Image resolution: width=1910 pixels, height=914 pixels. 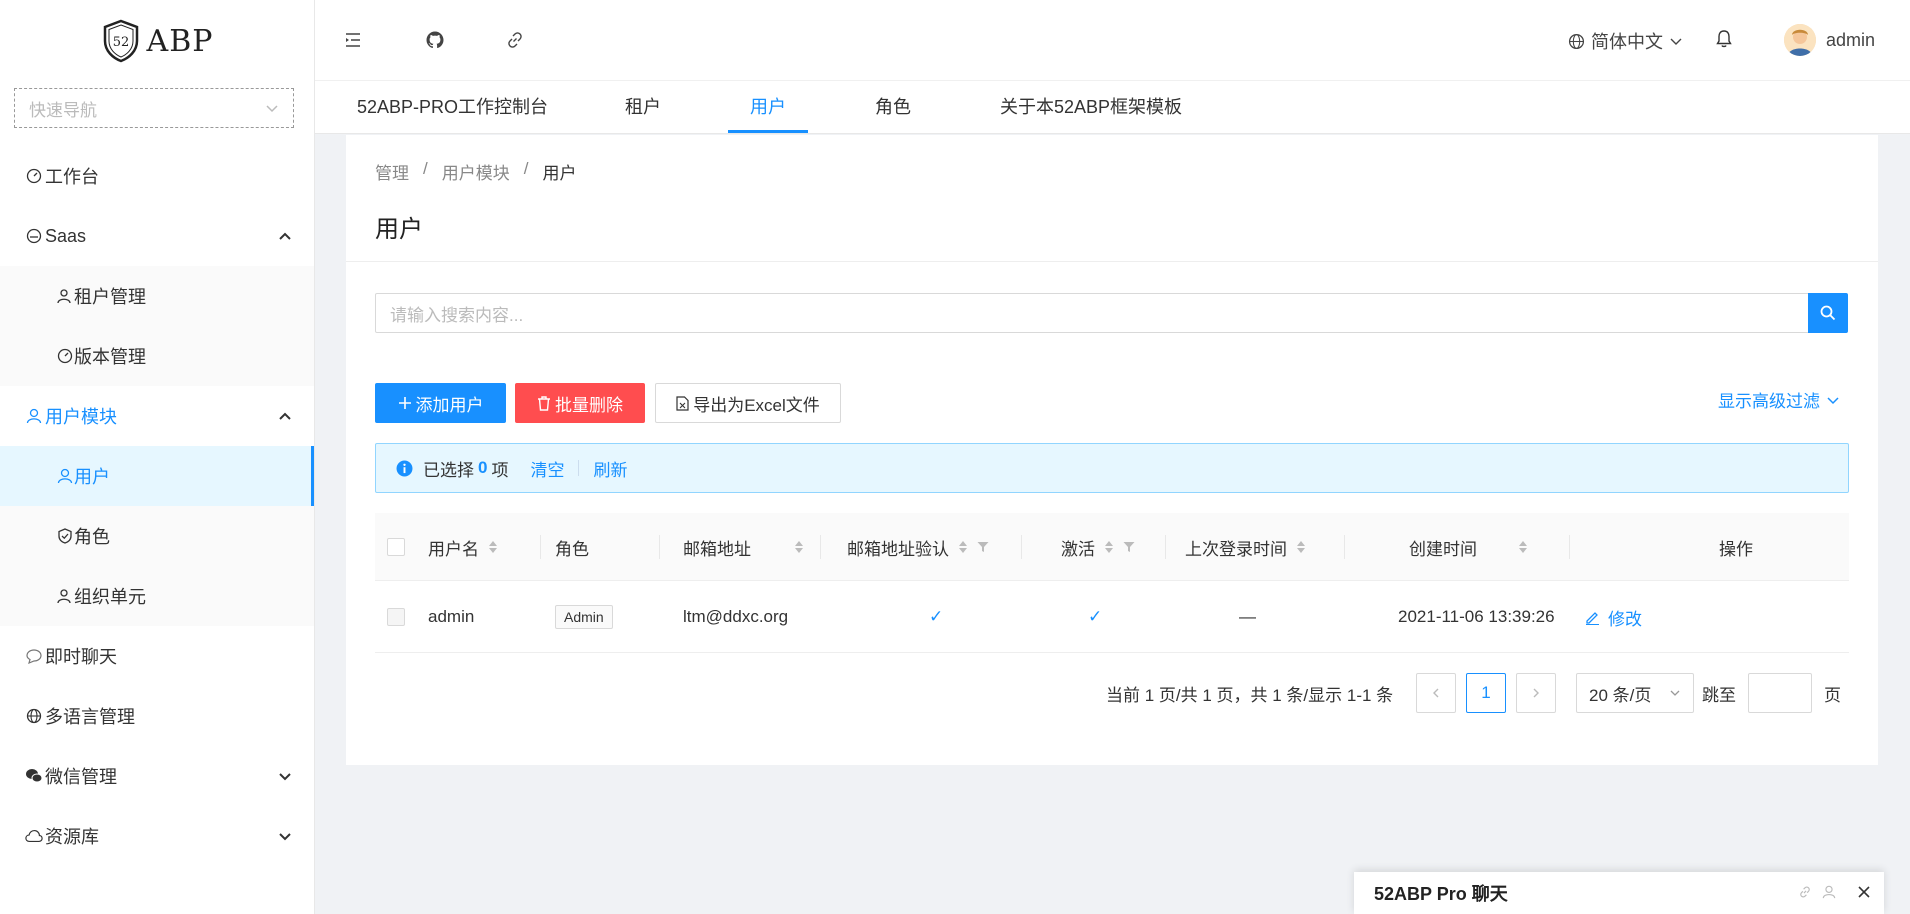 I want to click on column-header-created: 创建时间, so click(x=1489, y=547).